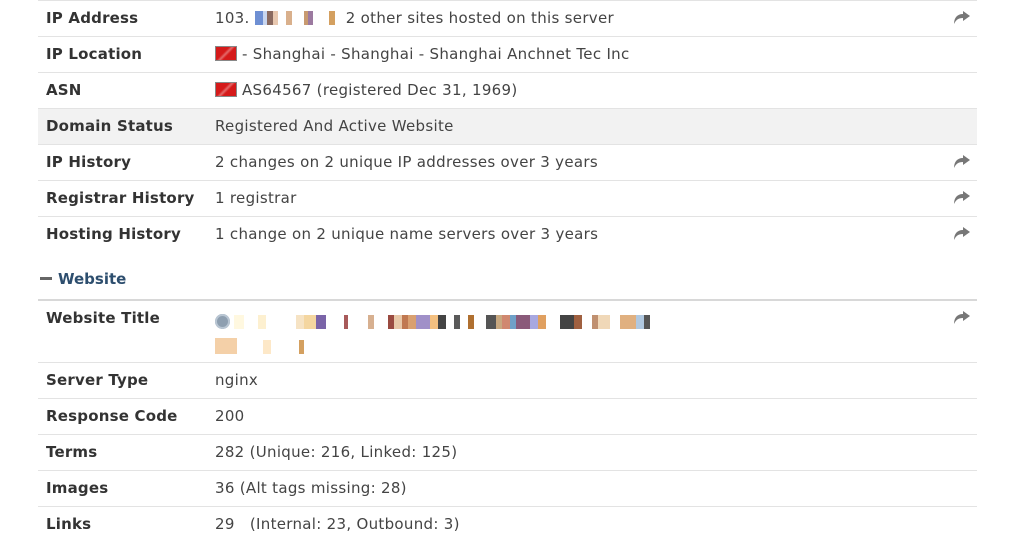  What do you see at coordinates (46, 278) in the screenshot?
I see `minus-icon` at bounding box center [46, 278].